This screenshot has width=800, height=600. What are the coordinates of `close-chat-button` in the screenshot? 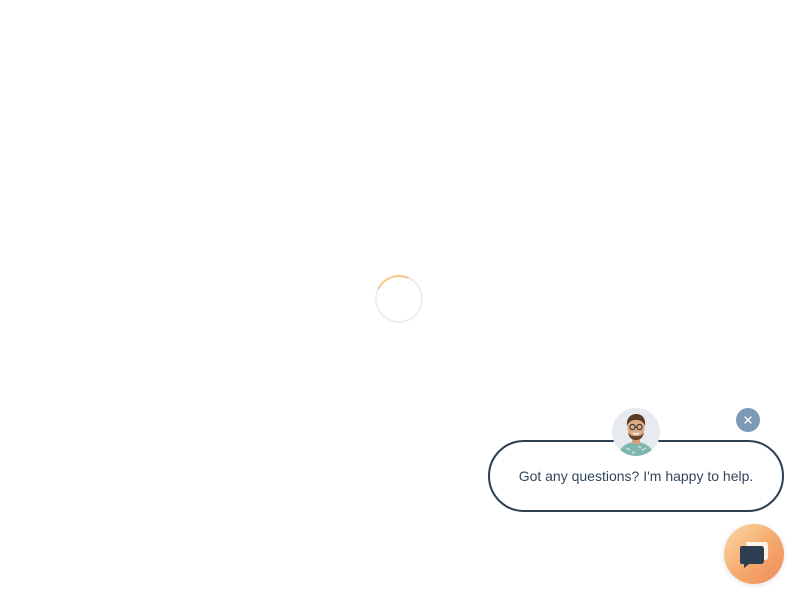 It's located at (748, 420).